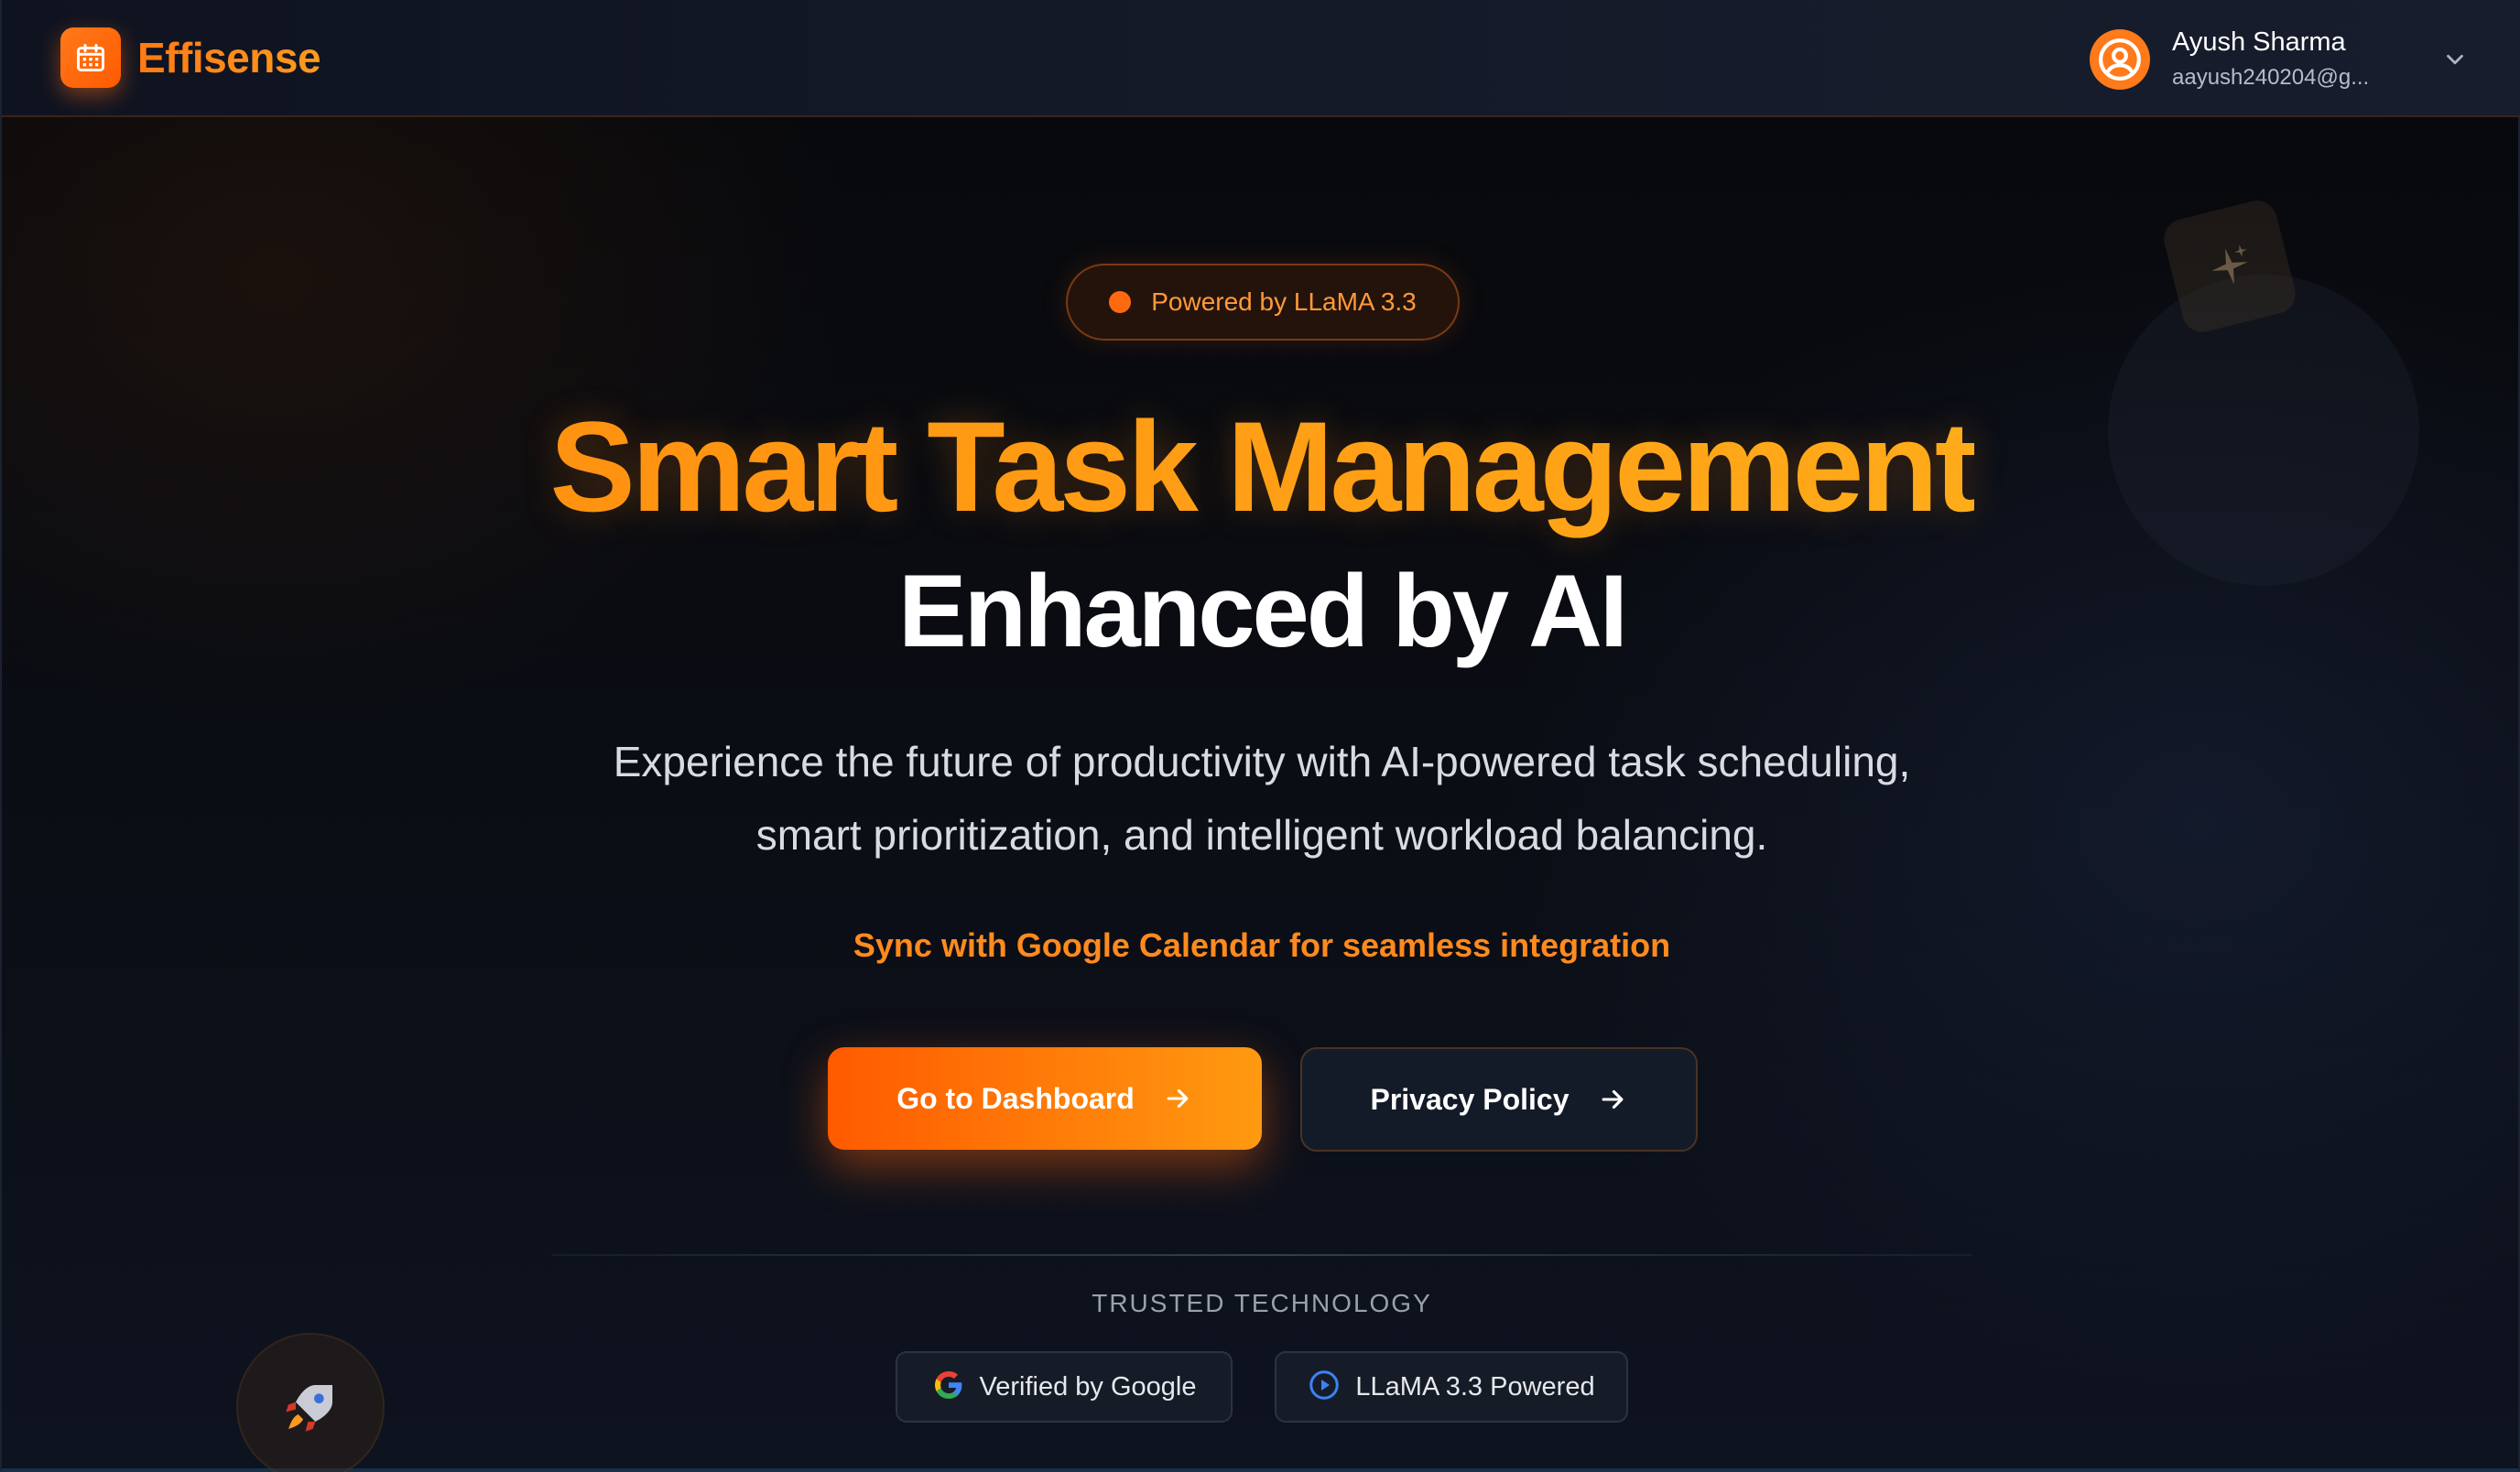 Image resolution: width=2520 pixels, height=1472 pixels. I want to click on hero-title-line1: Smart Task Management, so click(1263, 467).